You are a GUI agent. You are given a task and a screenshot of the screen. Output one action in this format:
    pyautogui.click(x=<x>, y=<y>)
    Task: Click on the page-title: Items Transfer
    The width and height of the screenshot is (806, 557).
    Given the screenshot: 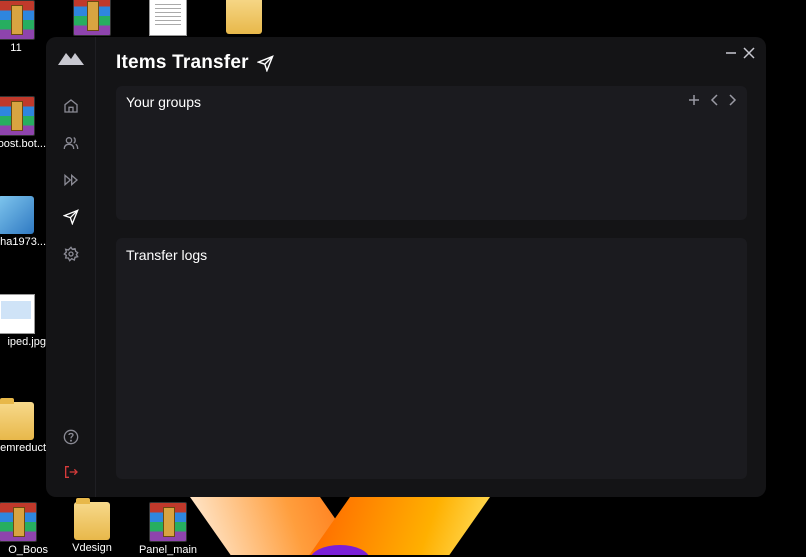 What is the action you would take?
    pyautogui.click(x=195, y=63)
    